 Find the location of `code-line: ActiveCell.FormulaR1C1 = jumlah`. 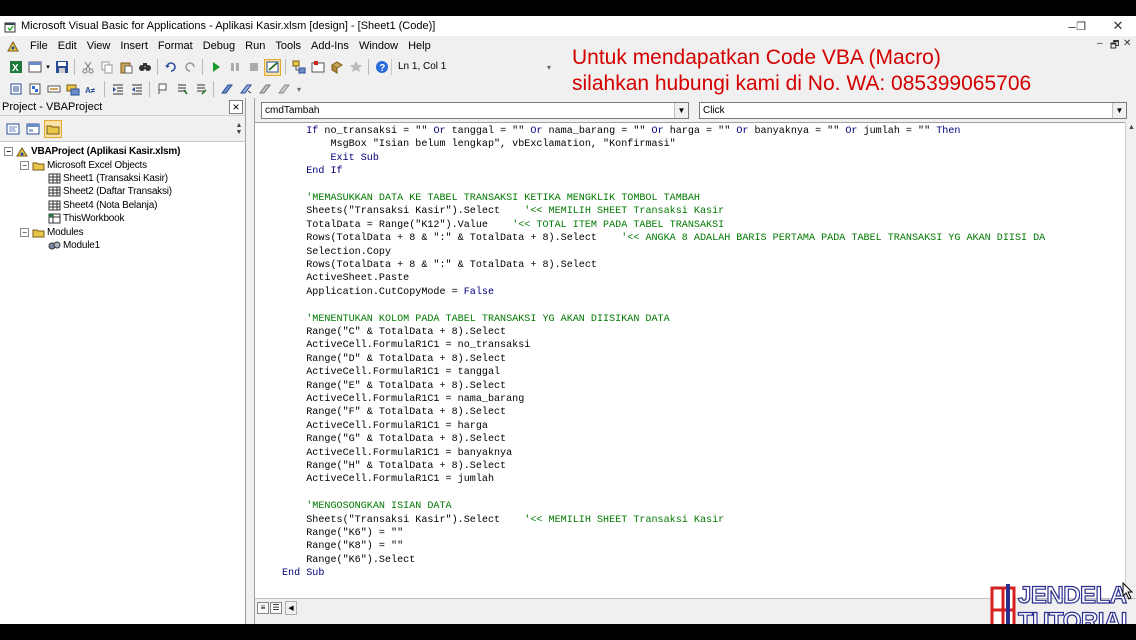

code-line: ActiveCell.FormulaR1C1 = jumlah is located at coordinates (388, 479).